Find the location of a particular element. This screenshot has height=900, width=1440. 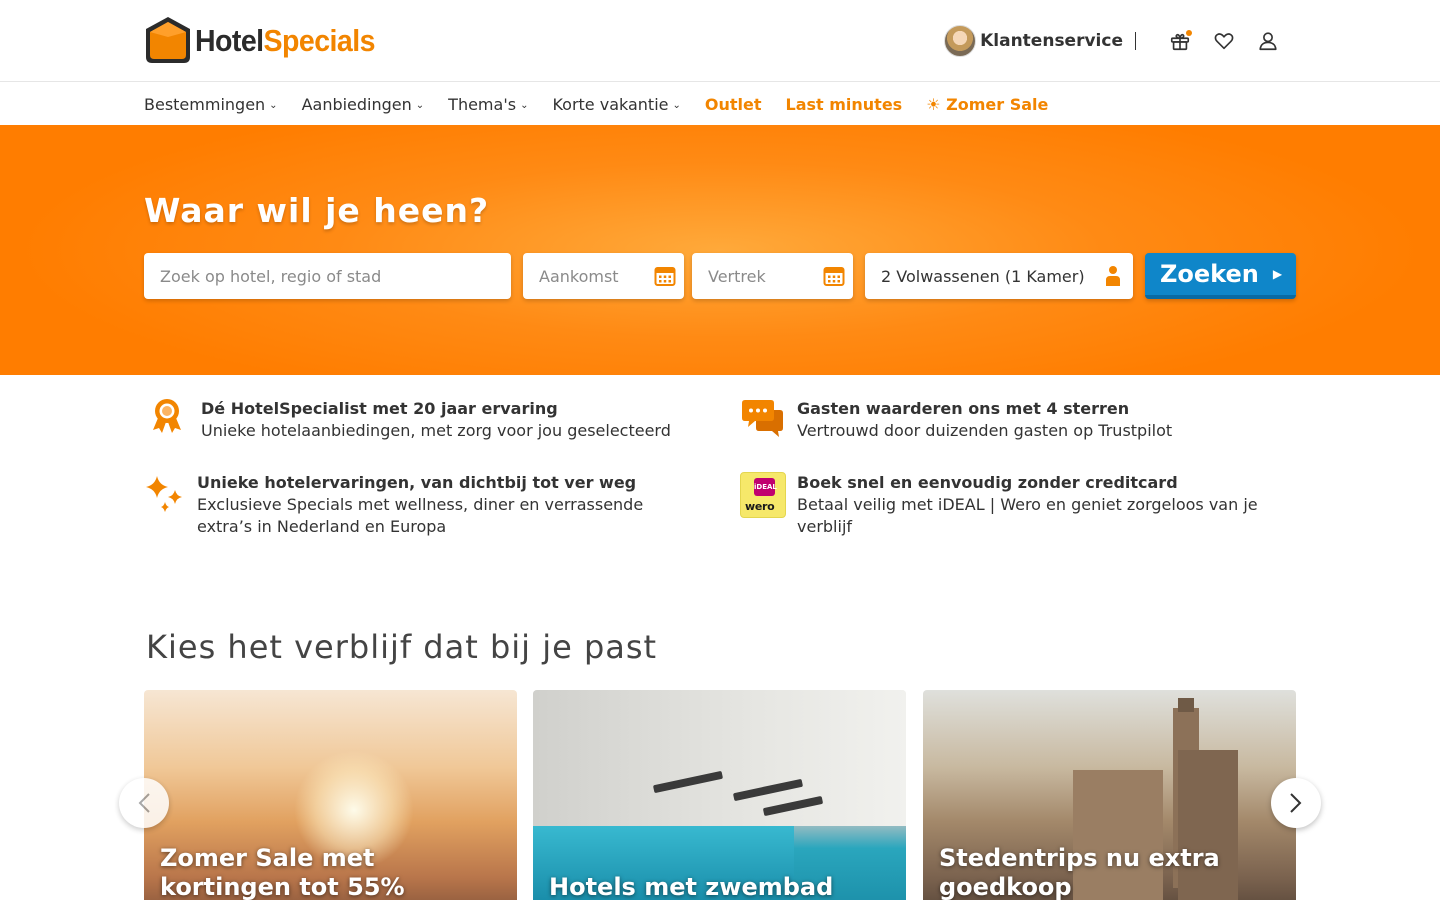

card-title: Hotels met zwembad is located at coordinates (691, 886).